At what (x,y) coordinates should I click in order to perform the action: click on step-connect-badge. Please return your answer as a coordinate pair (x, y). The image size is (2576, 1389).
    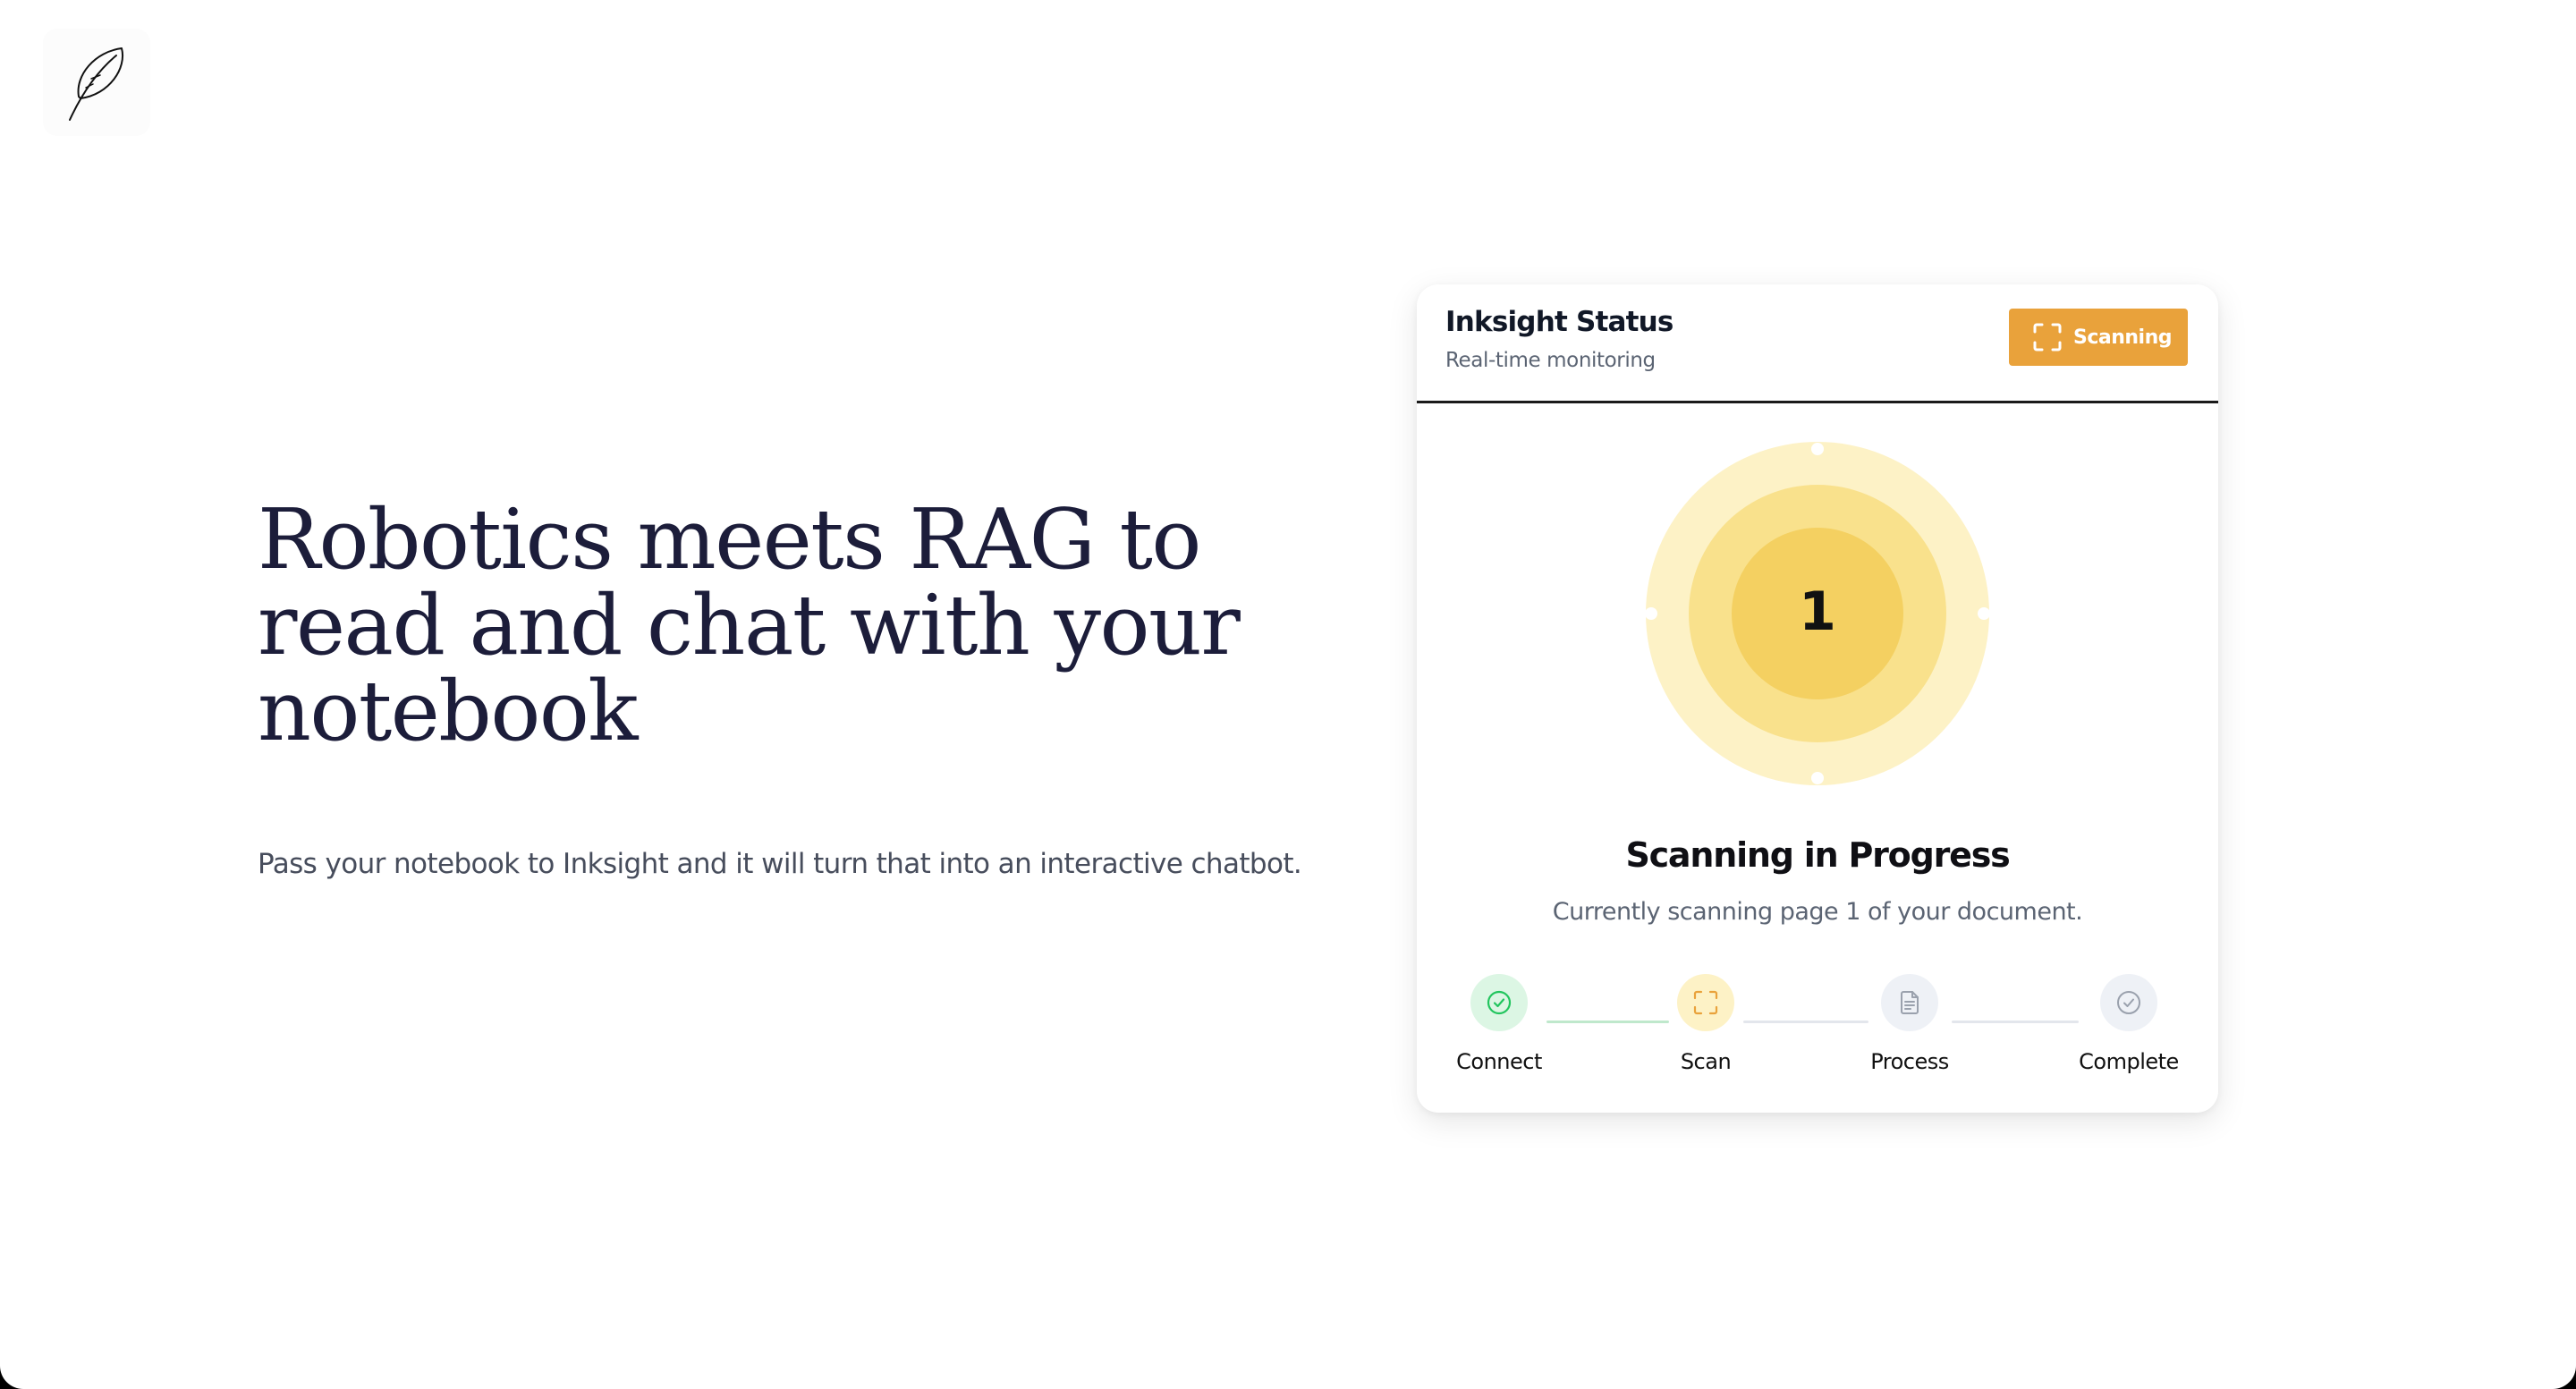
    Looking at the image, I should click on (1499, 1002).